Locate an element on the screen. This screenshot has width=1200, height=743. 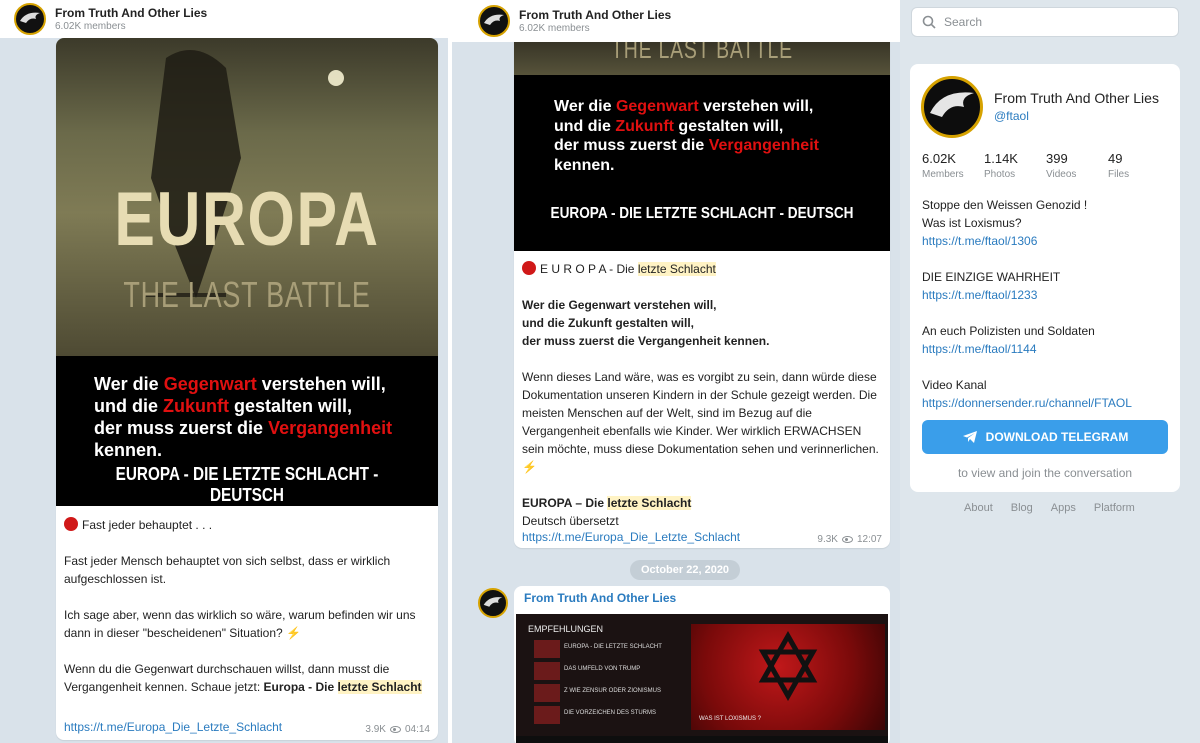
footer-link-apps: Apps is located at coordinates (1063, 508).